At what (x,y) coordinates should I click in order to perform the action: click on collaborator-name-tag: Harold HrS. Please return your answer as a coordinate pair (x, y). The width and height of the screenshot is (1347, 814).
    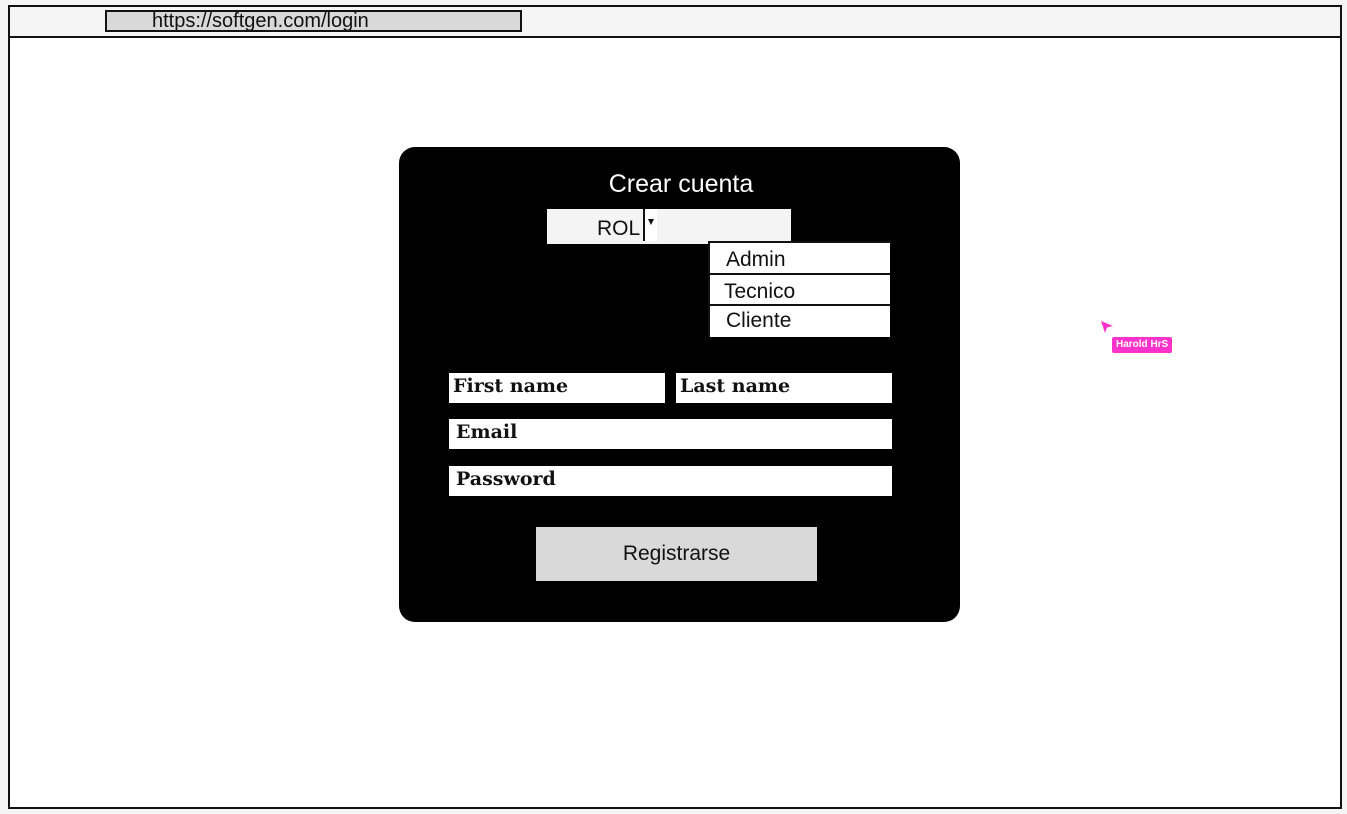
    Looking at the image, I should click on (1142, 345).